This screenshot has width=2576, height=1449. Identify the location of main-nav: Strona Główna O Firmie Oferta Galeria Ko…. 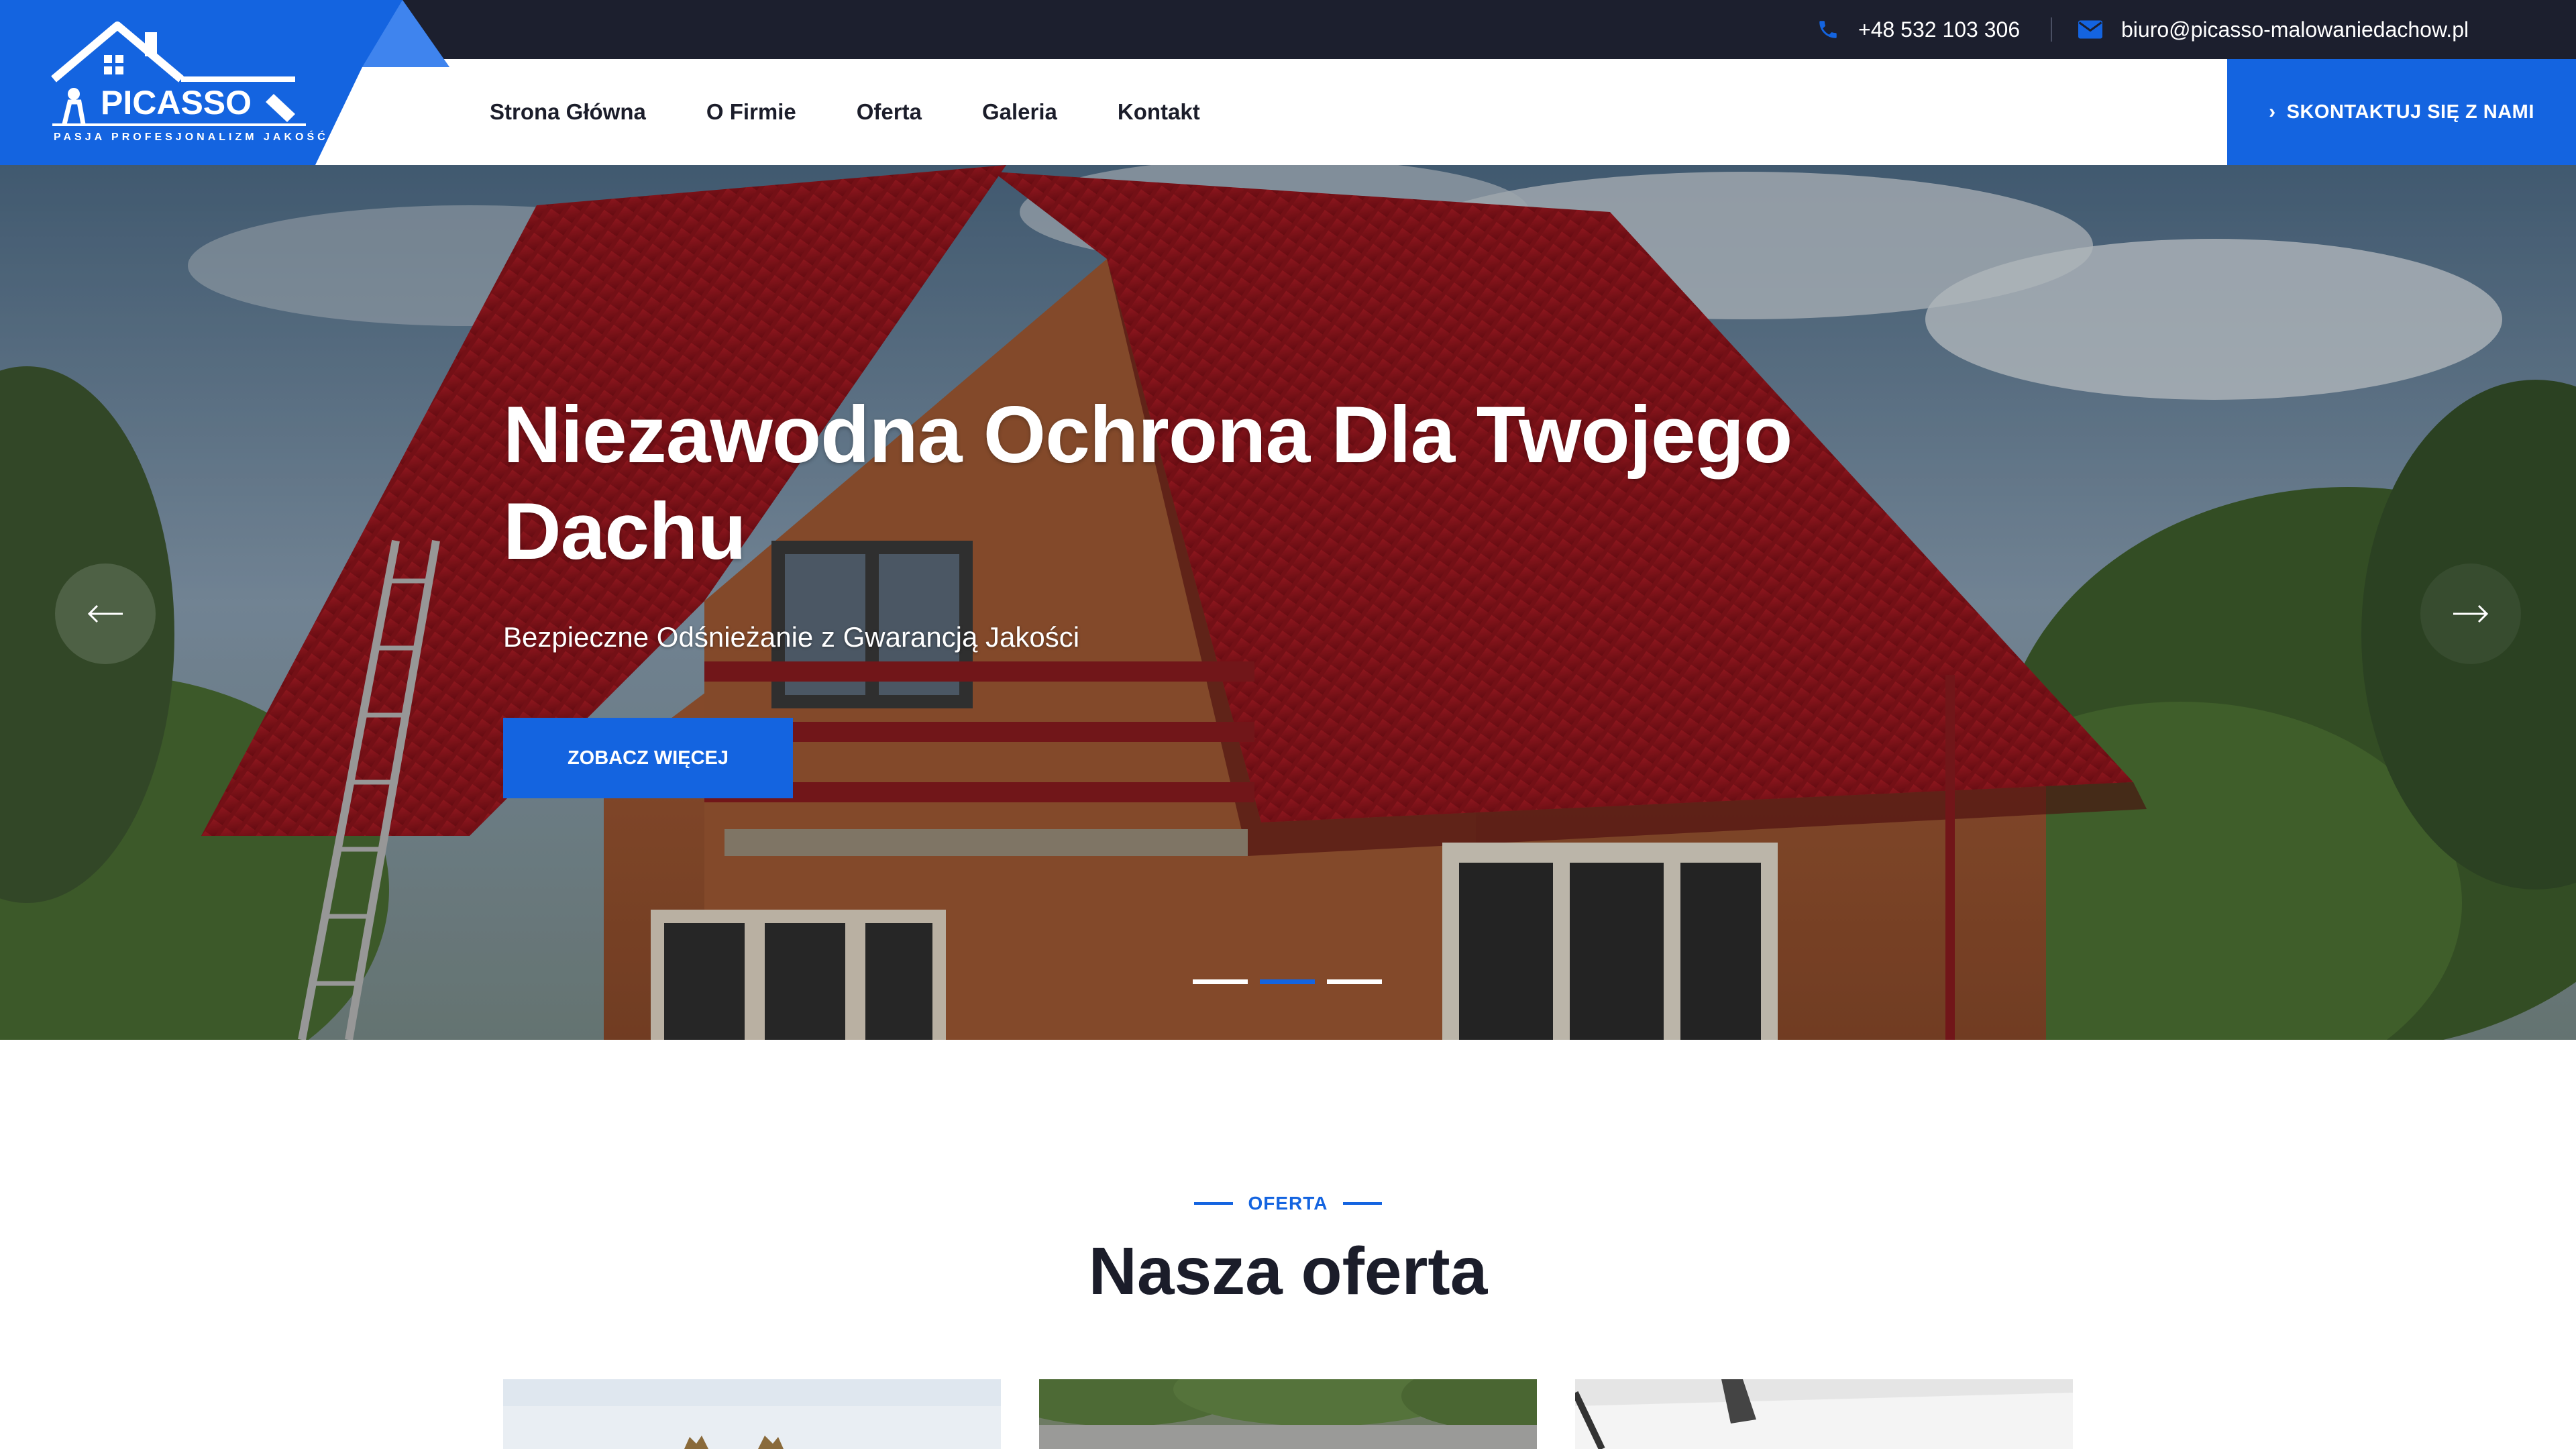
(875, 112).